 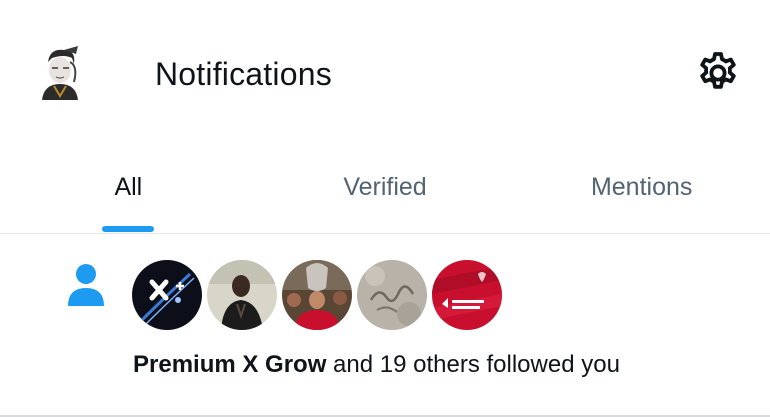 I want to click on tab-label: Verified, so click(x=385, y=187).